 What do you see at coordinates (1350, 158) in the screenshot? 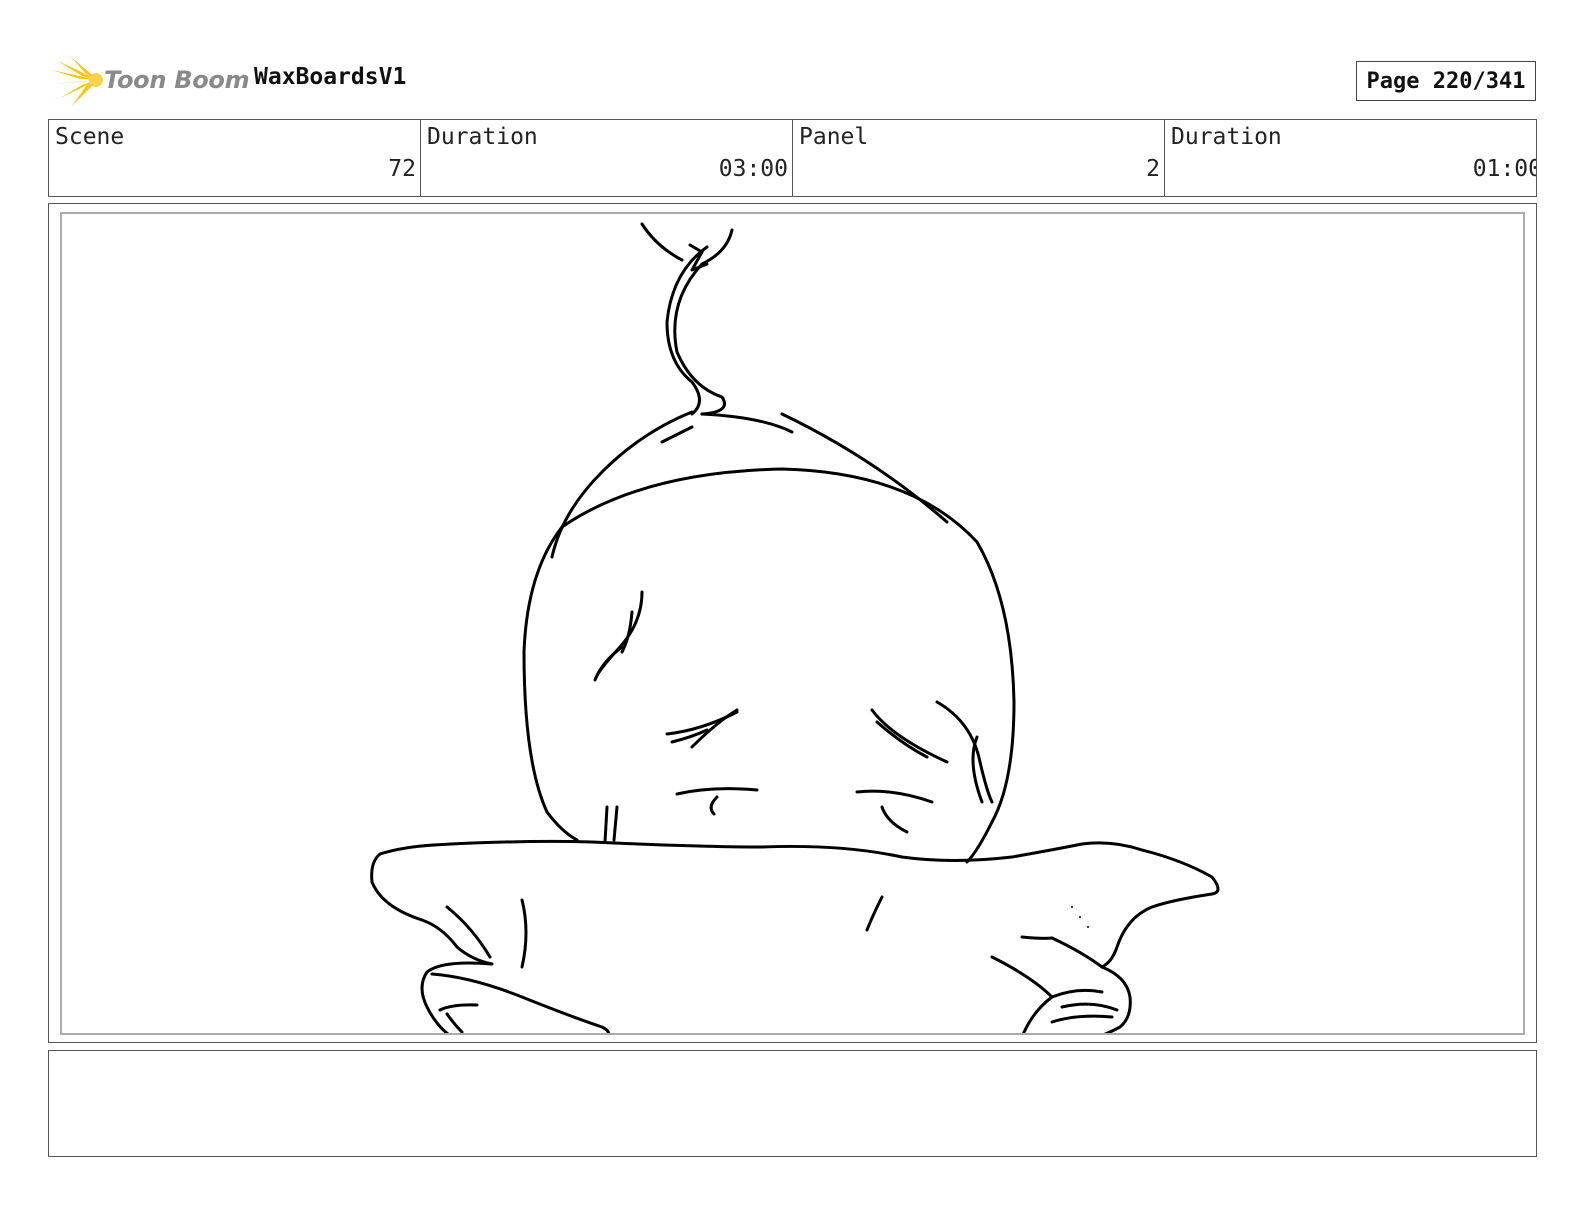
I see `panel-duration-cell: Duration 01:00` at bounding box center [1350, 158].